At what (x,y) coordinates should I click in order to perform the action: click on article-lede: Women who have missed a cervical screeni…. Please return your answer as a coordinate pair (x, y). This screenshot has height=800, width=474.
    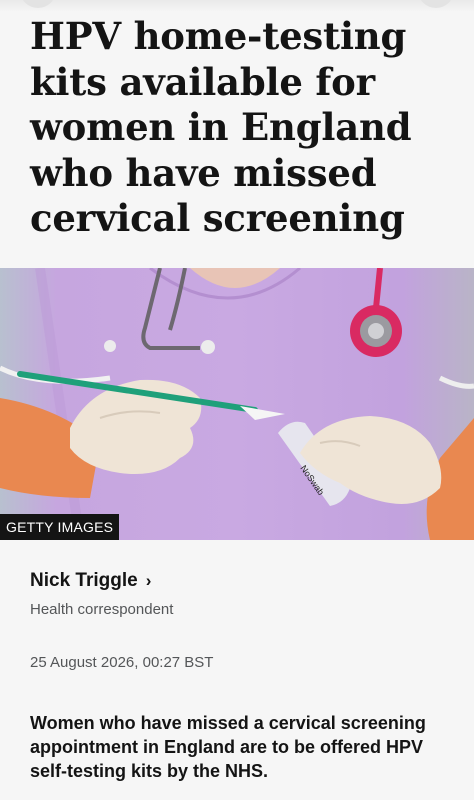
    Looking at the image, I should click on (228, 747).